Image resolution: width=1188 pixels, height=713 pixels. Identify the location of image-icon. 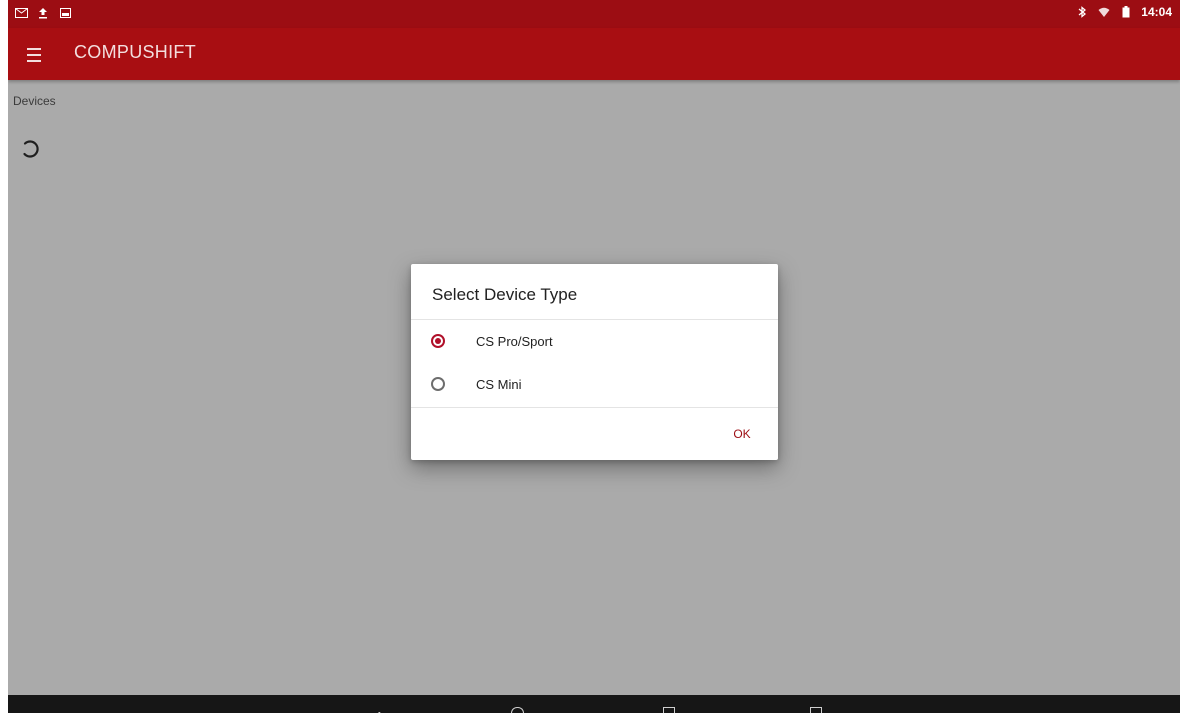
(65, 13).